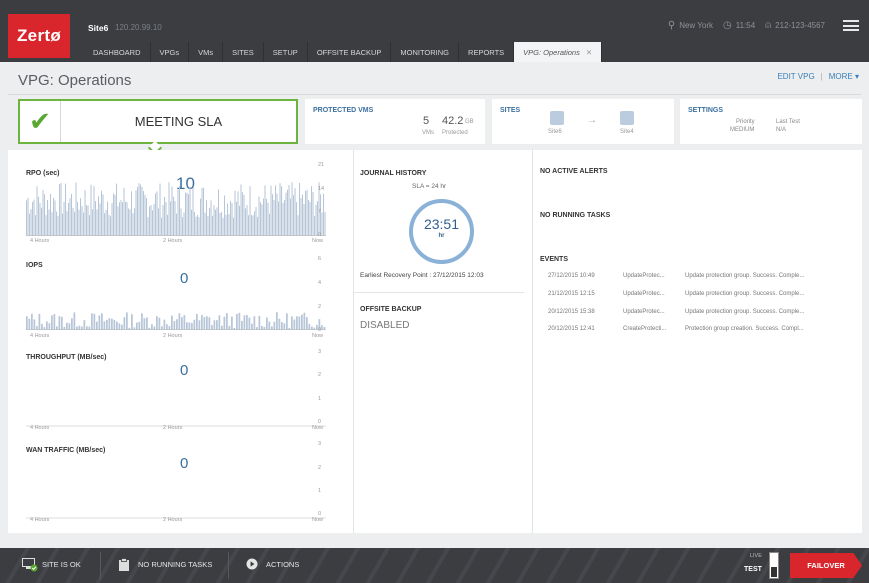 Image resolution: width=869 pixels, height=583 pixels. Describe the element at coordinates (763, 25) in the screenshot. I see `header-info: ⚲ New York ◷ 11:54 ⍝ 212-123-4567` at that location.